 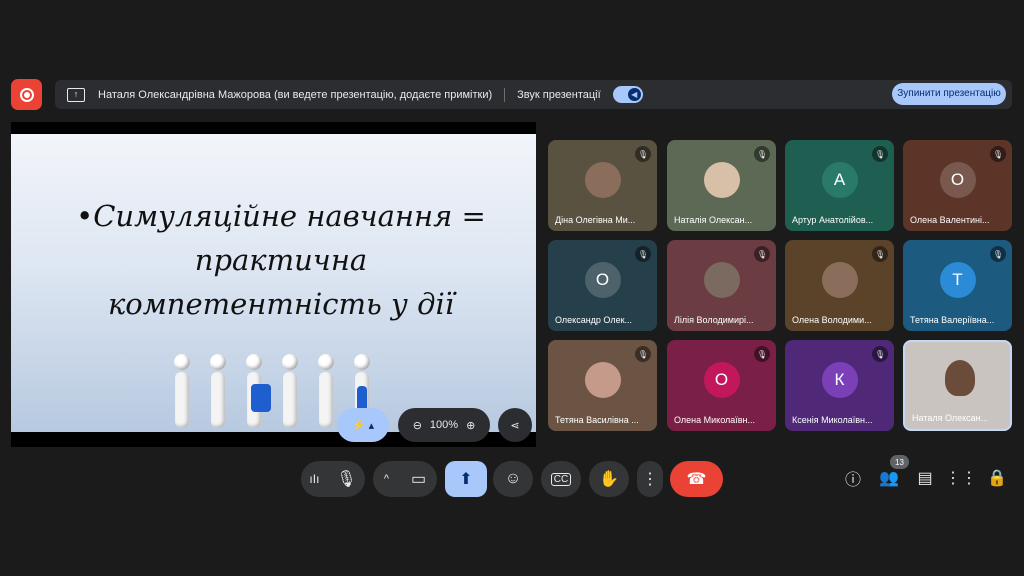 What do you see at coordinates (505, 94) in the screenshot?
I see `divider` at bounding box center [505, 94].